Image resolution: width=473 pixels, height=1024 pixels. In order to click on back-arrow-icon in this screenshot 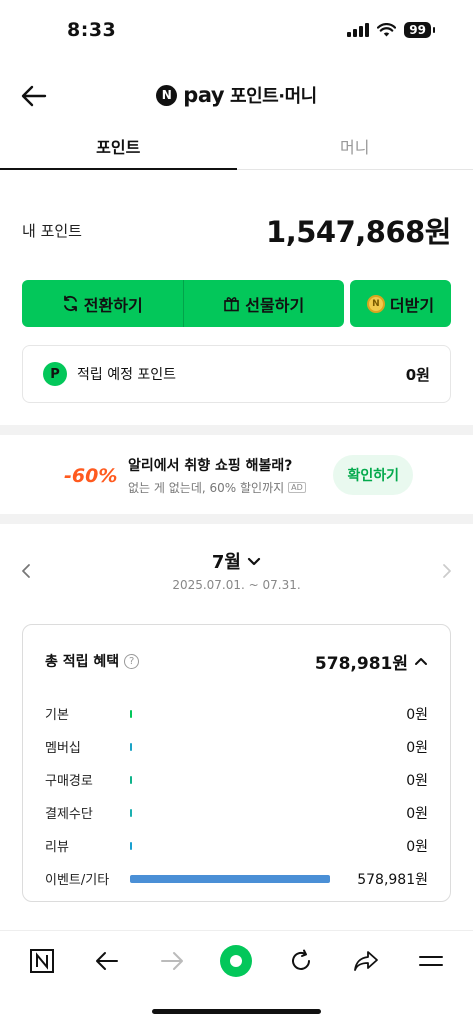, I will do `click(107, 960)`.